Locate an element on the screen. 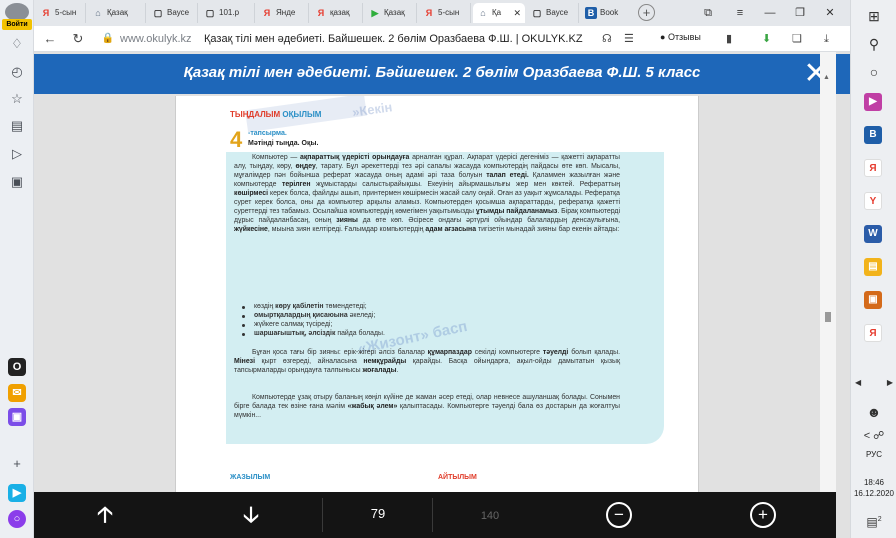 This screenshot has height=538, width=896. tray-expand-icon: < ☍ is located at coordinates (874, 436).